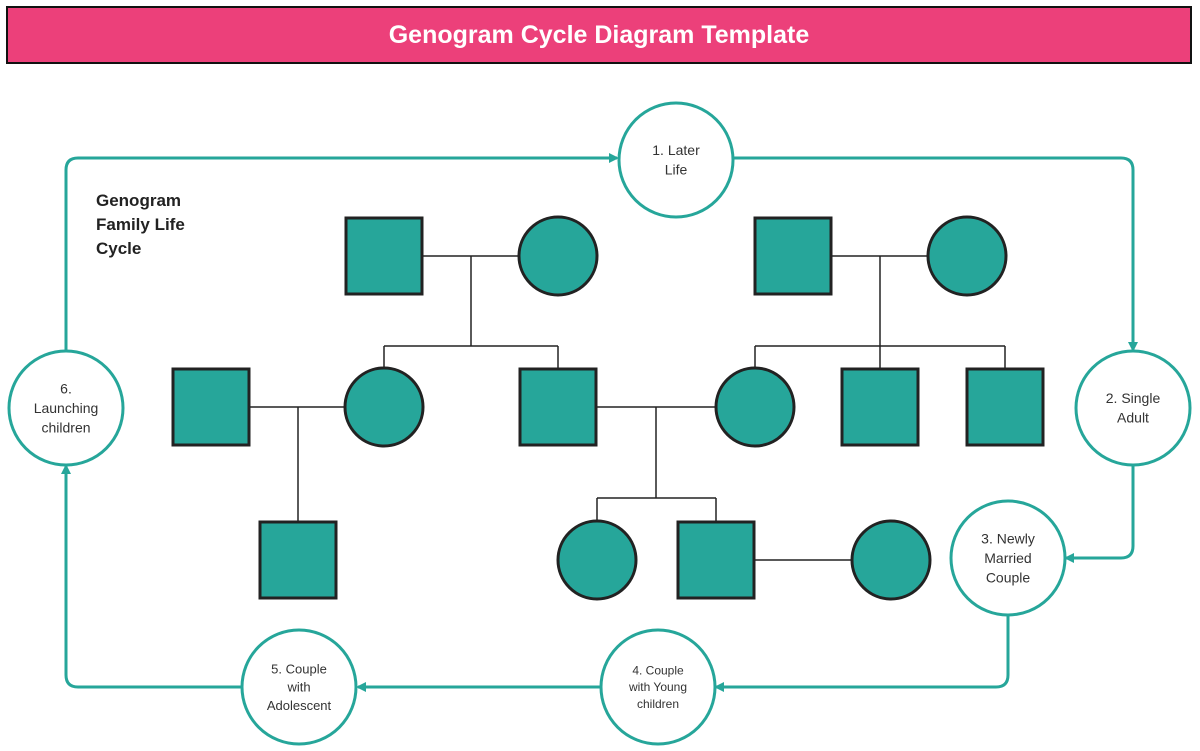 The width and height of the screenshot is (1200, 751). What do you see at coordinates (140, 224) in the screenshot?
I see `side-label-line-2: Family Life` at bounding box center [140, 224].